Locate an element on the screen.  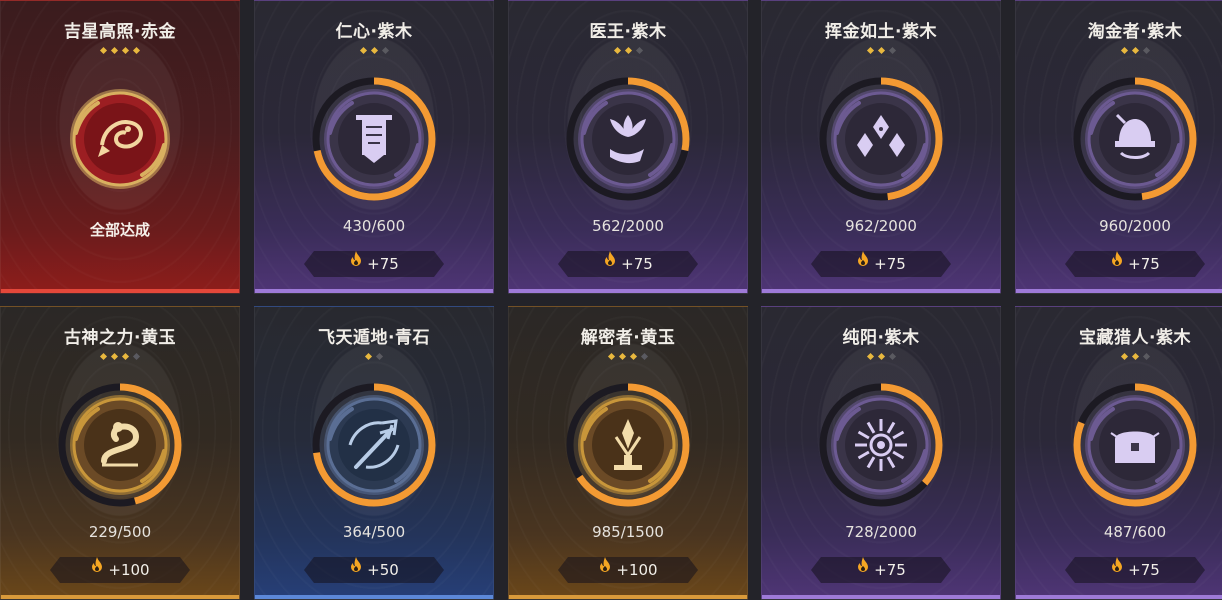
complete-label: 全部达成 is located at coordinates (119, 230).